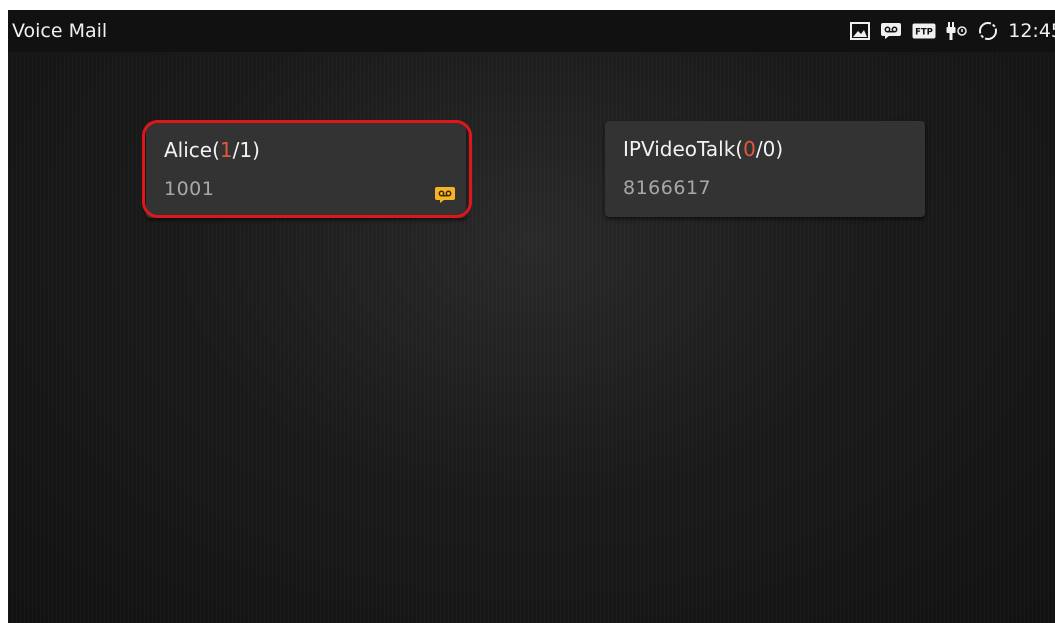  Describe the element at coordinates (60, 31) in the screenshot. I see `app-title: Voice Mail` at that location.